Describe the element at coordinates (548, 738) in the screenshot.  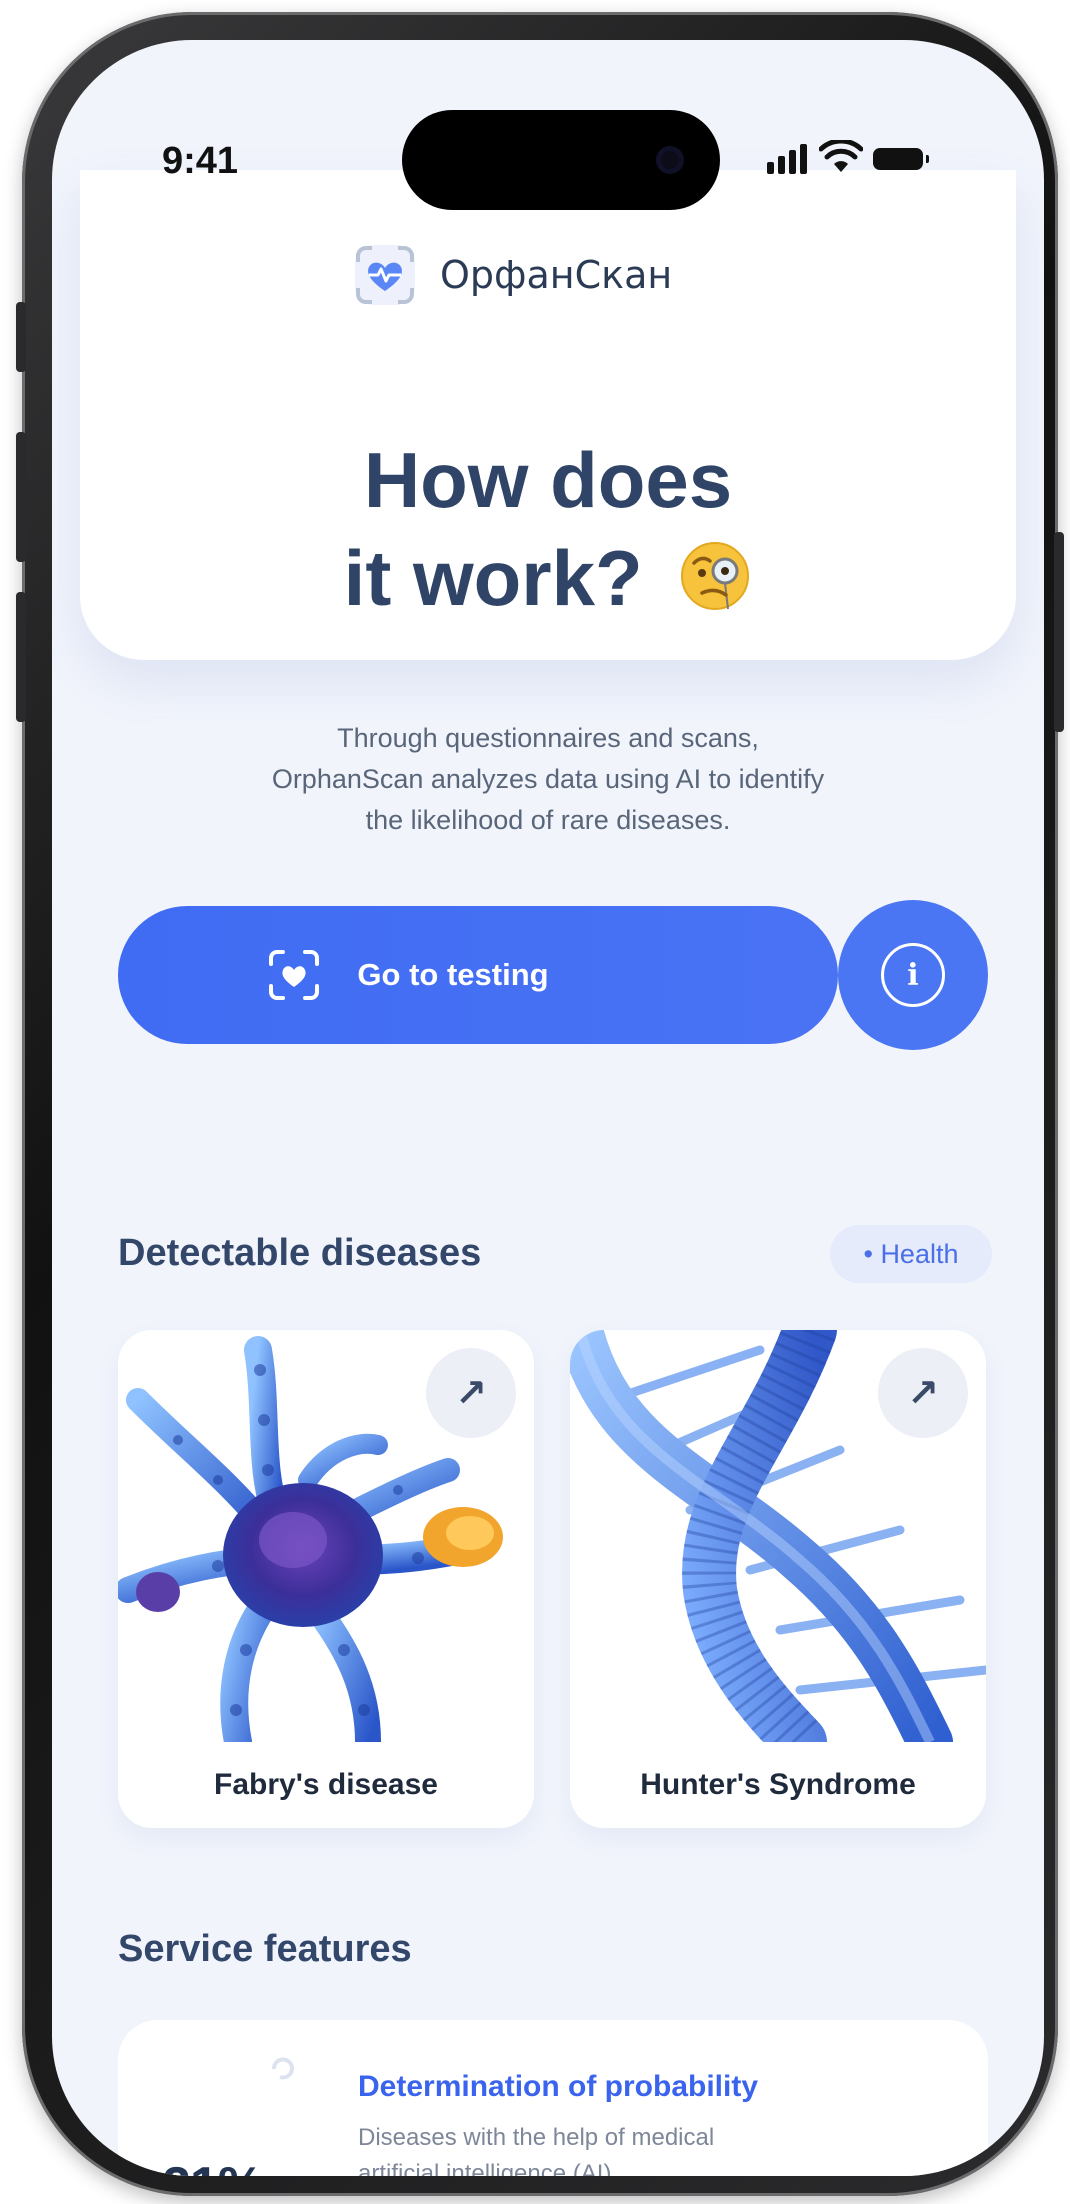
I see `description-line-1: Through questionnaires and scans,` at that location.